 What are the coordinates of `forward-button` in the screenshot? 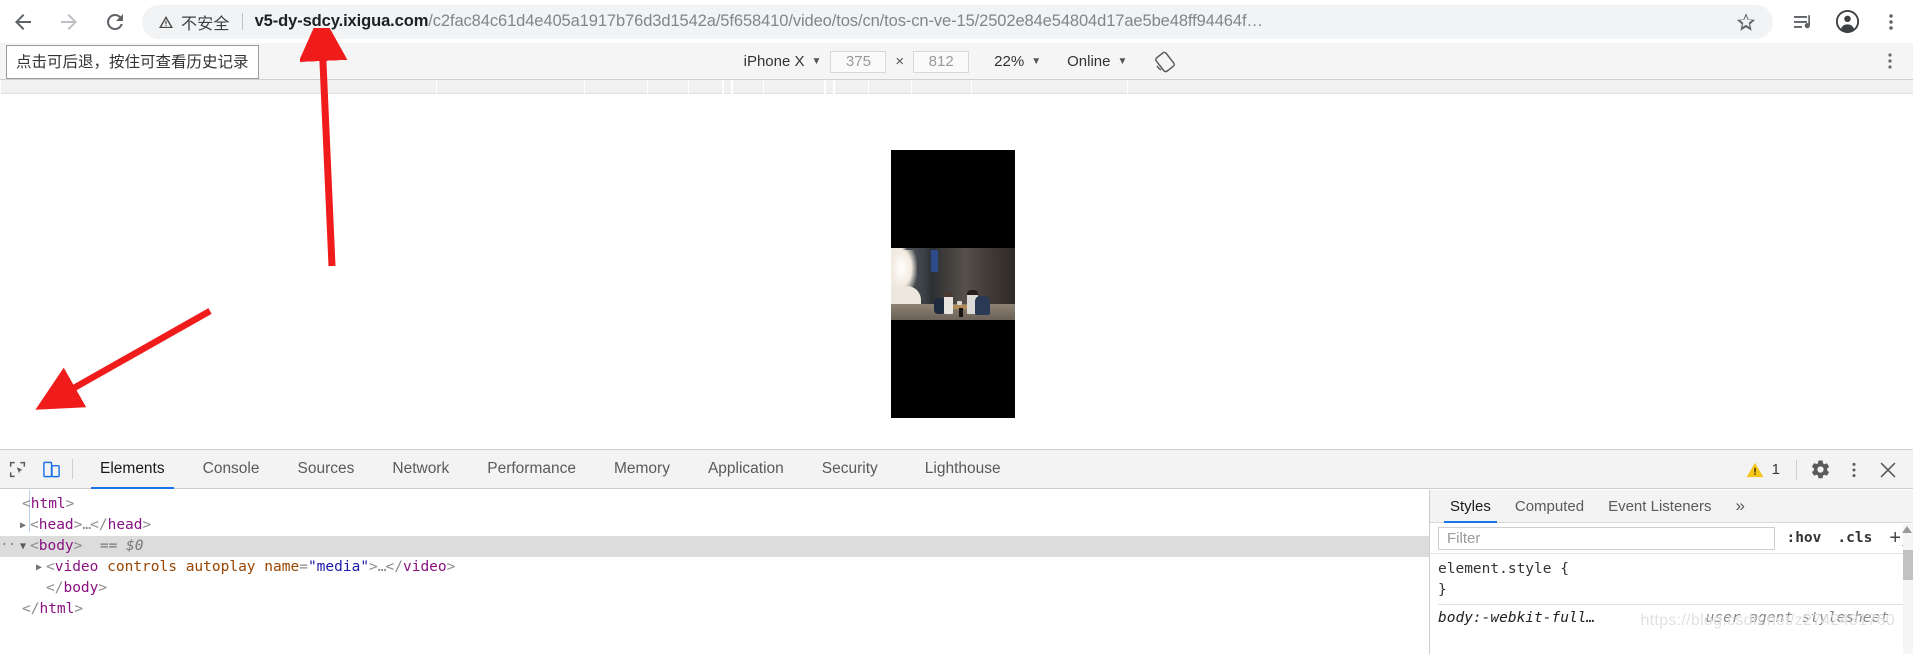 It's located at (69, 21).